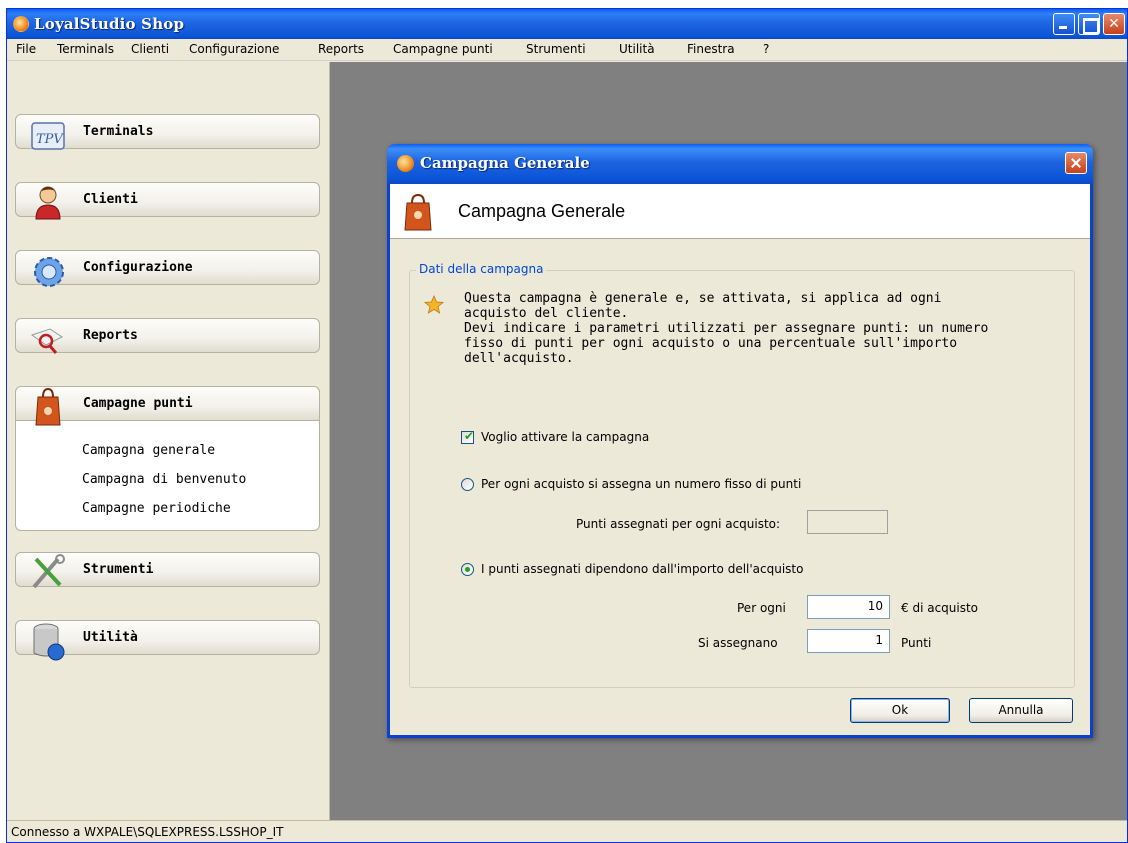 The width and height of the screenshot is (1128, 843). I want to click on sidebar-header-clienti: Clienti, so click(167, 201).